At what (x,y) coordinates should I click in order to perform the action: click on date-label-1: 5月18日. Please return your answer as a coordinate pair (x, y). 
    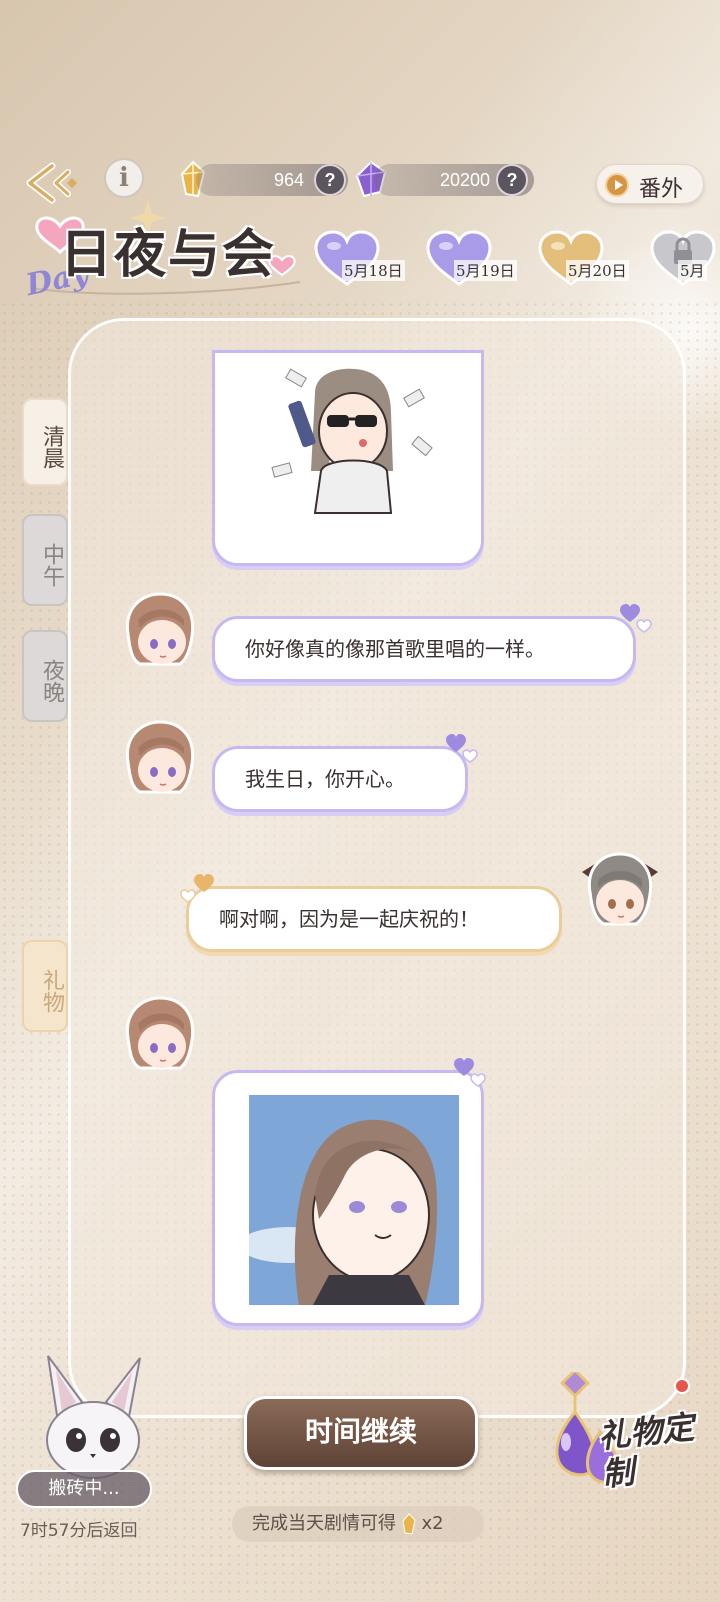
    Looking at the image, I should click on (373, 270).